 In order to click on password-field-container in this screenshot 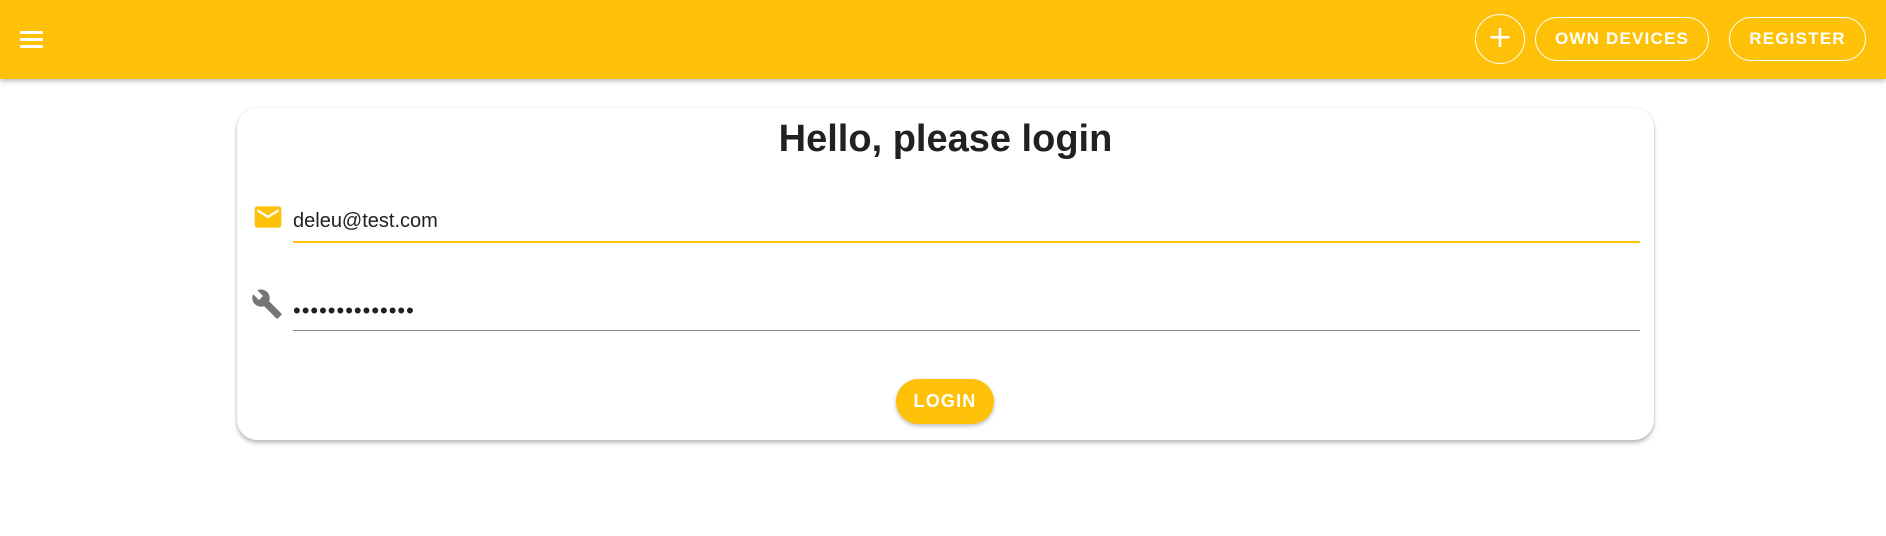, I will do `click(966, 308)`.